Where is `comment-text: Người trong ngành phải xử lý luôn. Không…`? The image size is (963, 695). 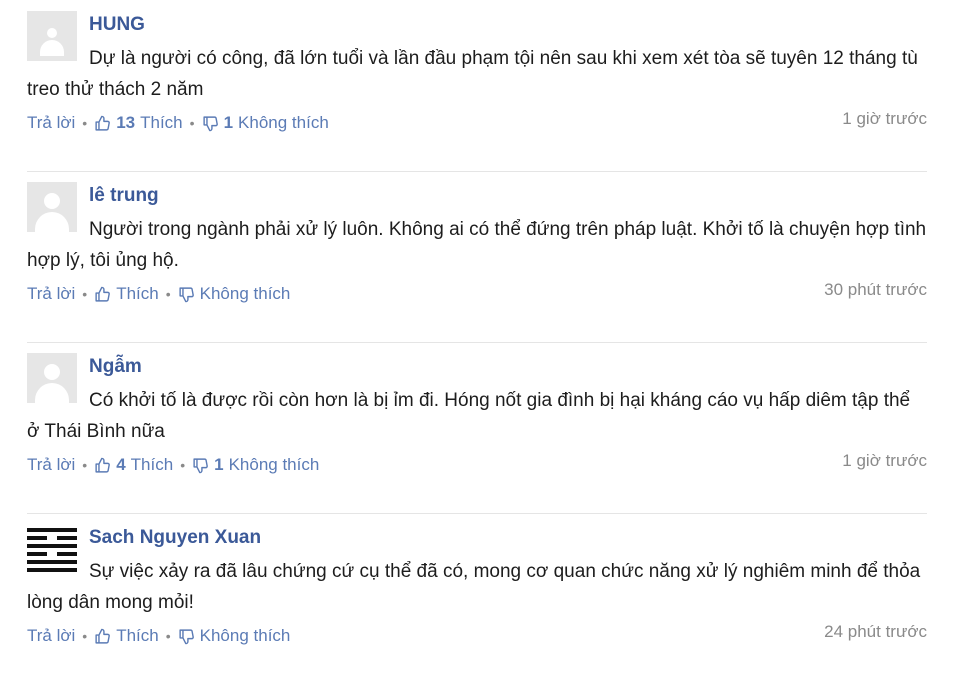 comment-text: Người trong ngành phải xử lý luôn. Không… is located at coordinates (477, 245).